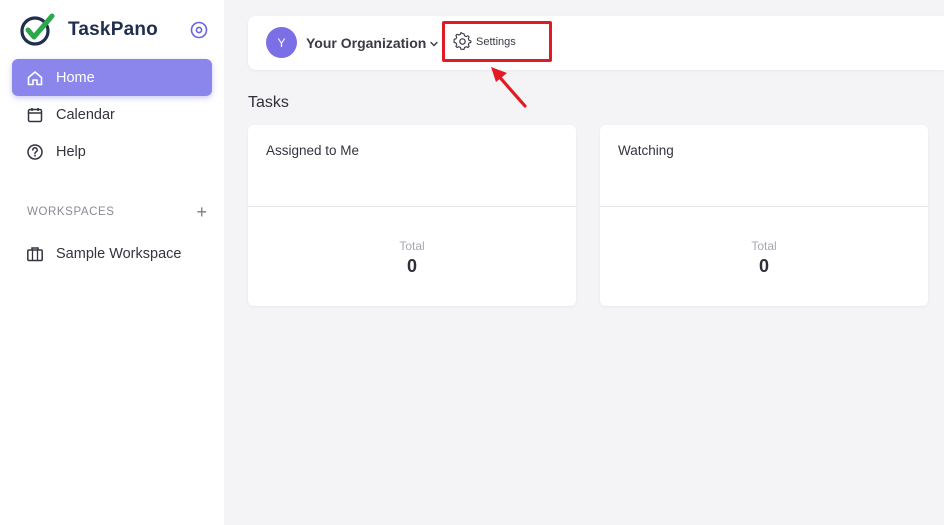  Describe the element at coordinates (117, 212) in the screenshot. I see `workspaces-header: WORKSPACES +` at that location.